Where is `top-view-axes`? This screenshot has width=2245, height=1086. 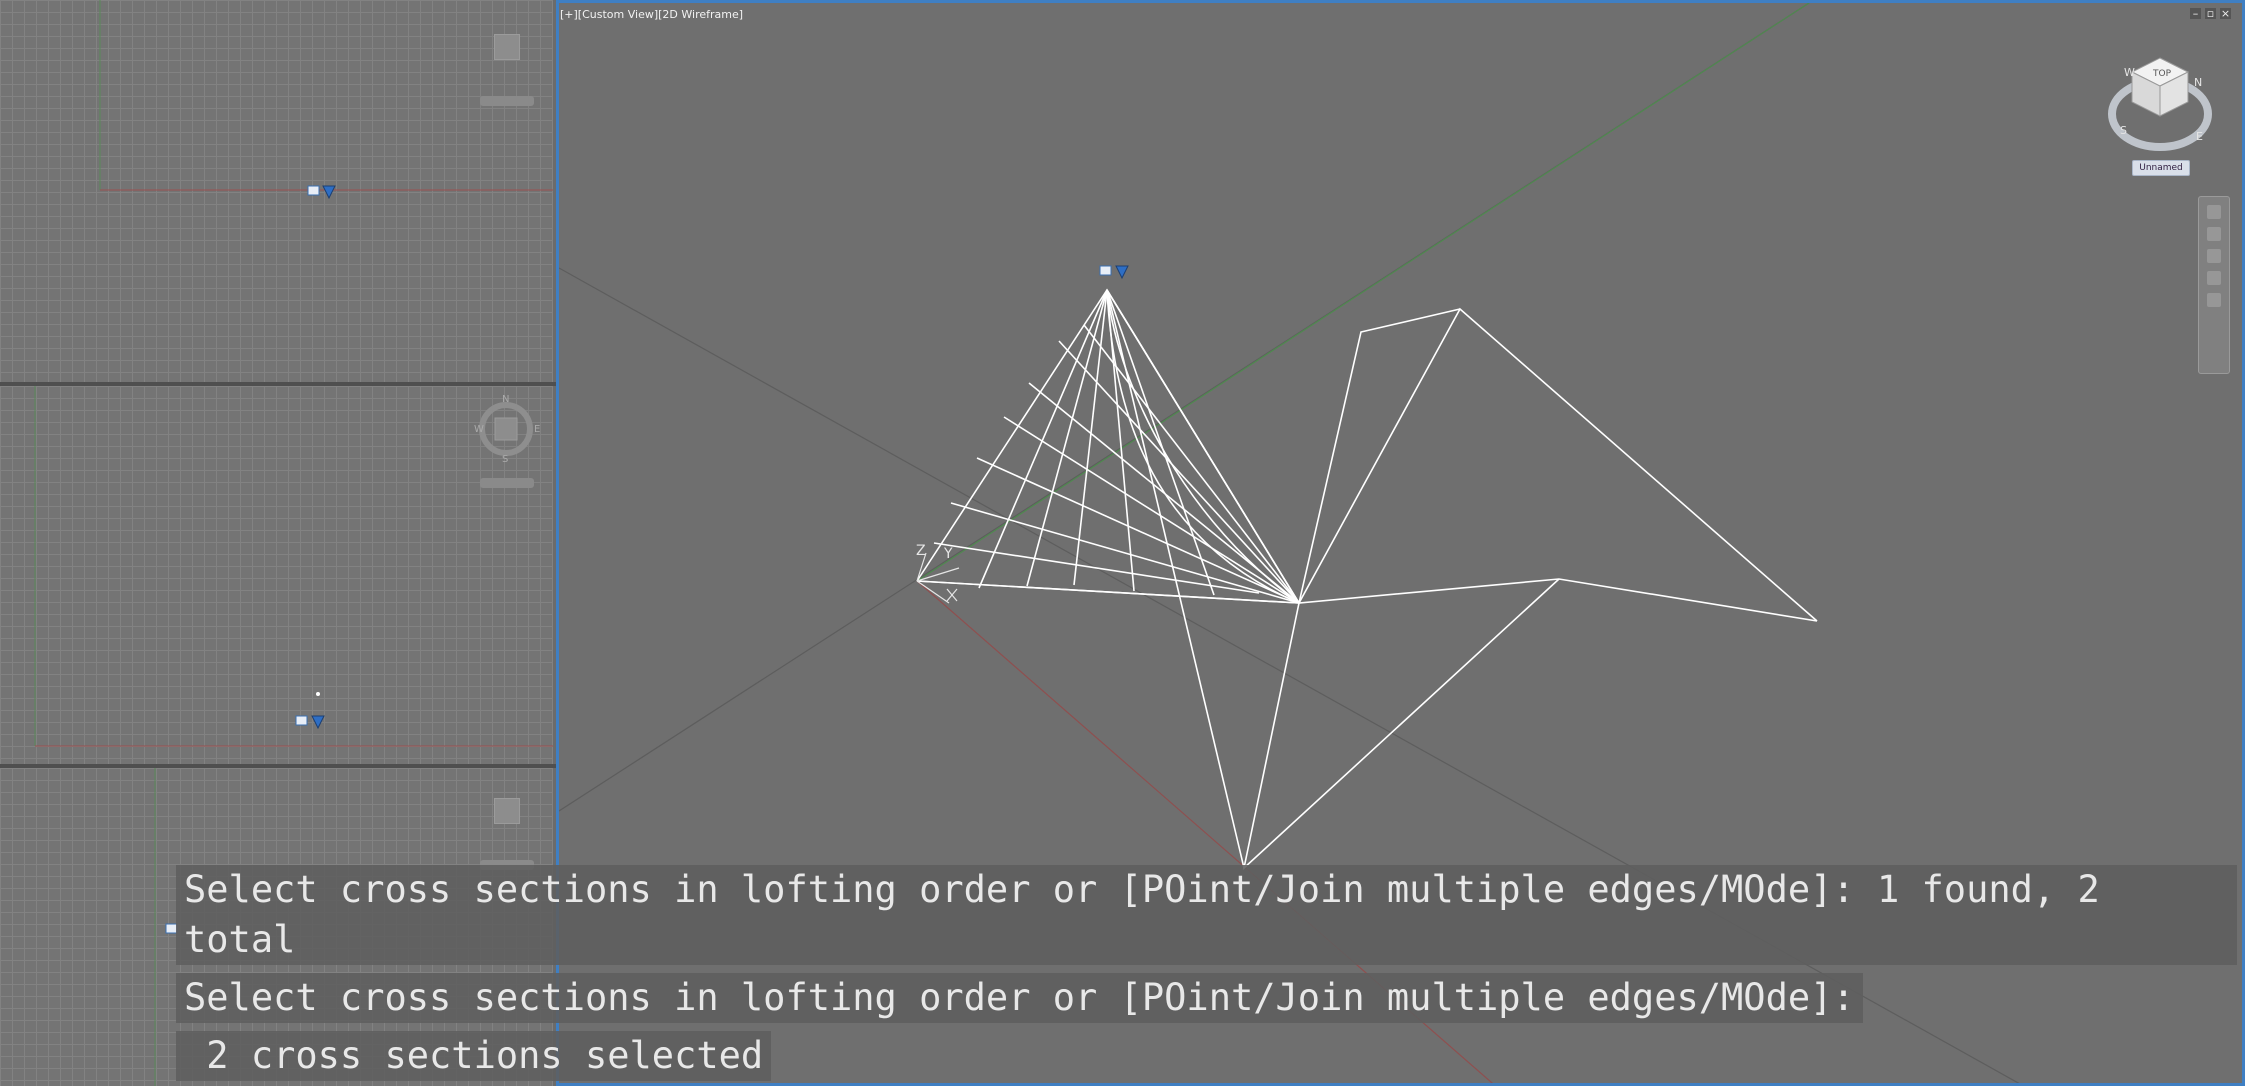
top-view-axes is located at coordinates (326, 100).